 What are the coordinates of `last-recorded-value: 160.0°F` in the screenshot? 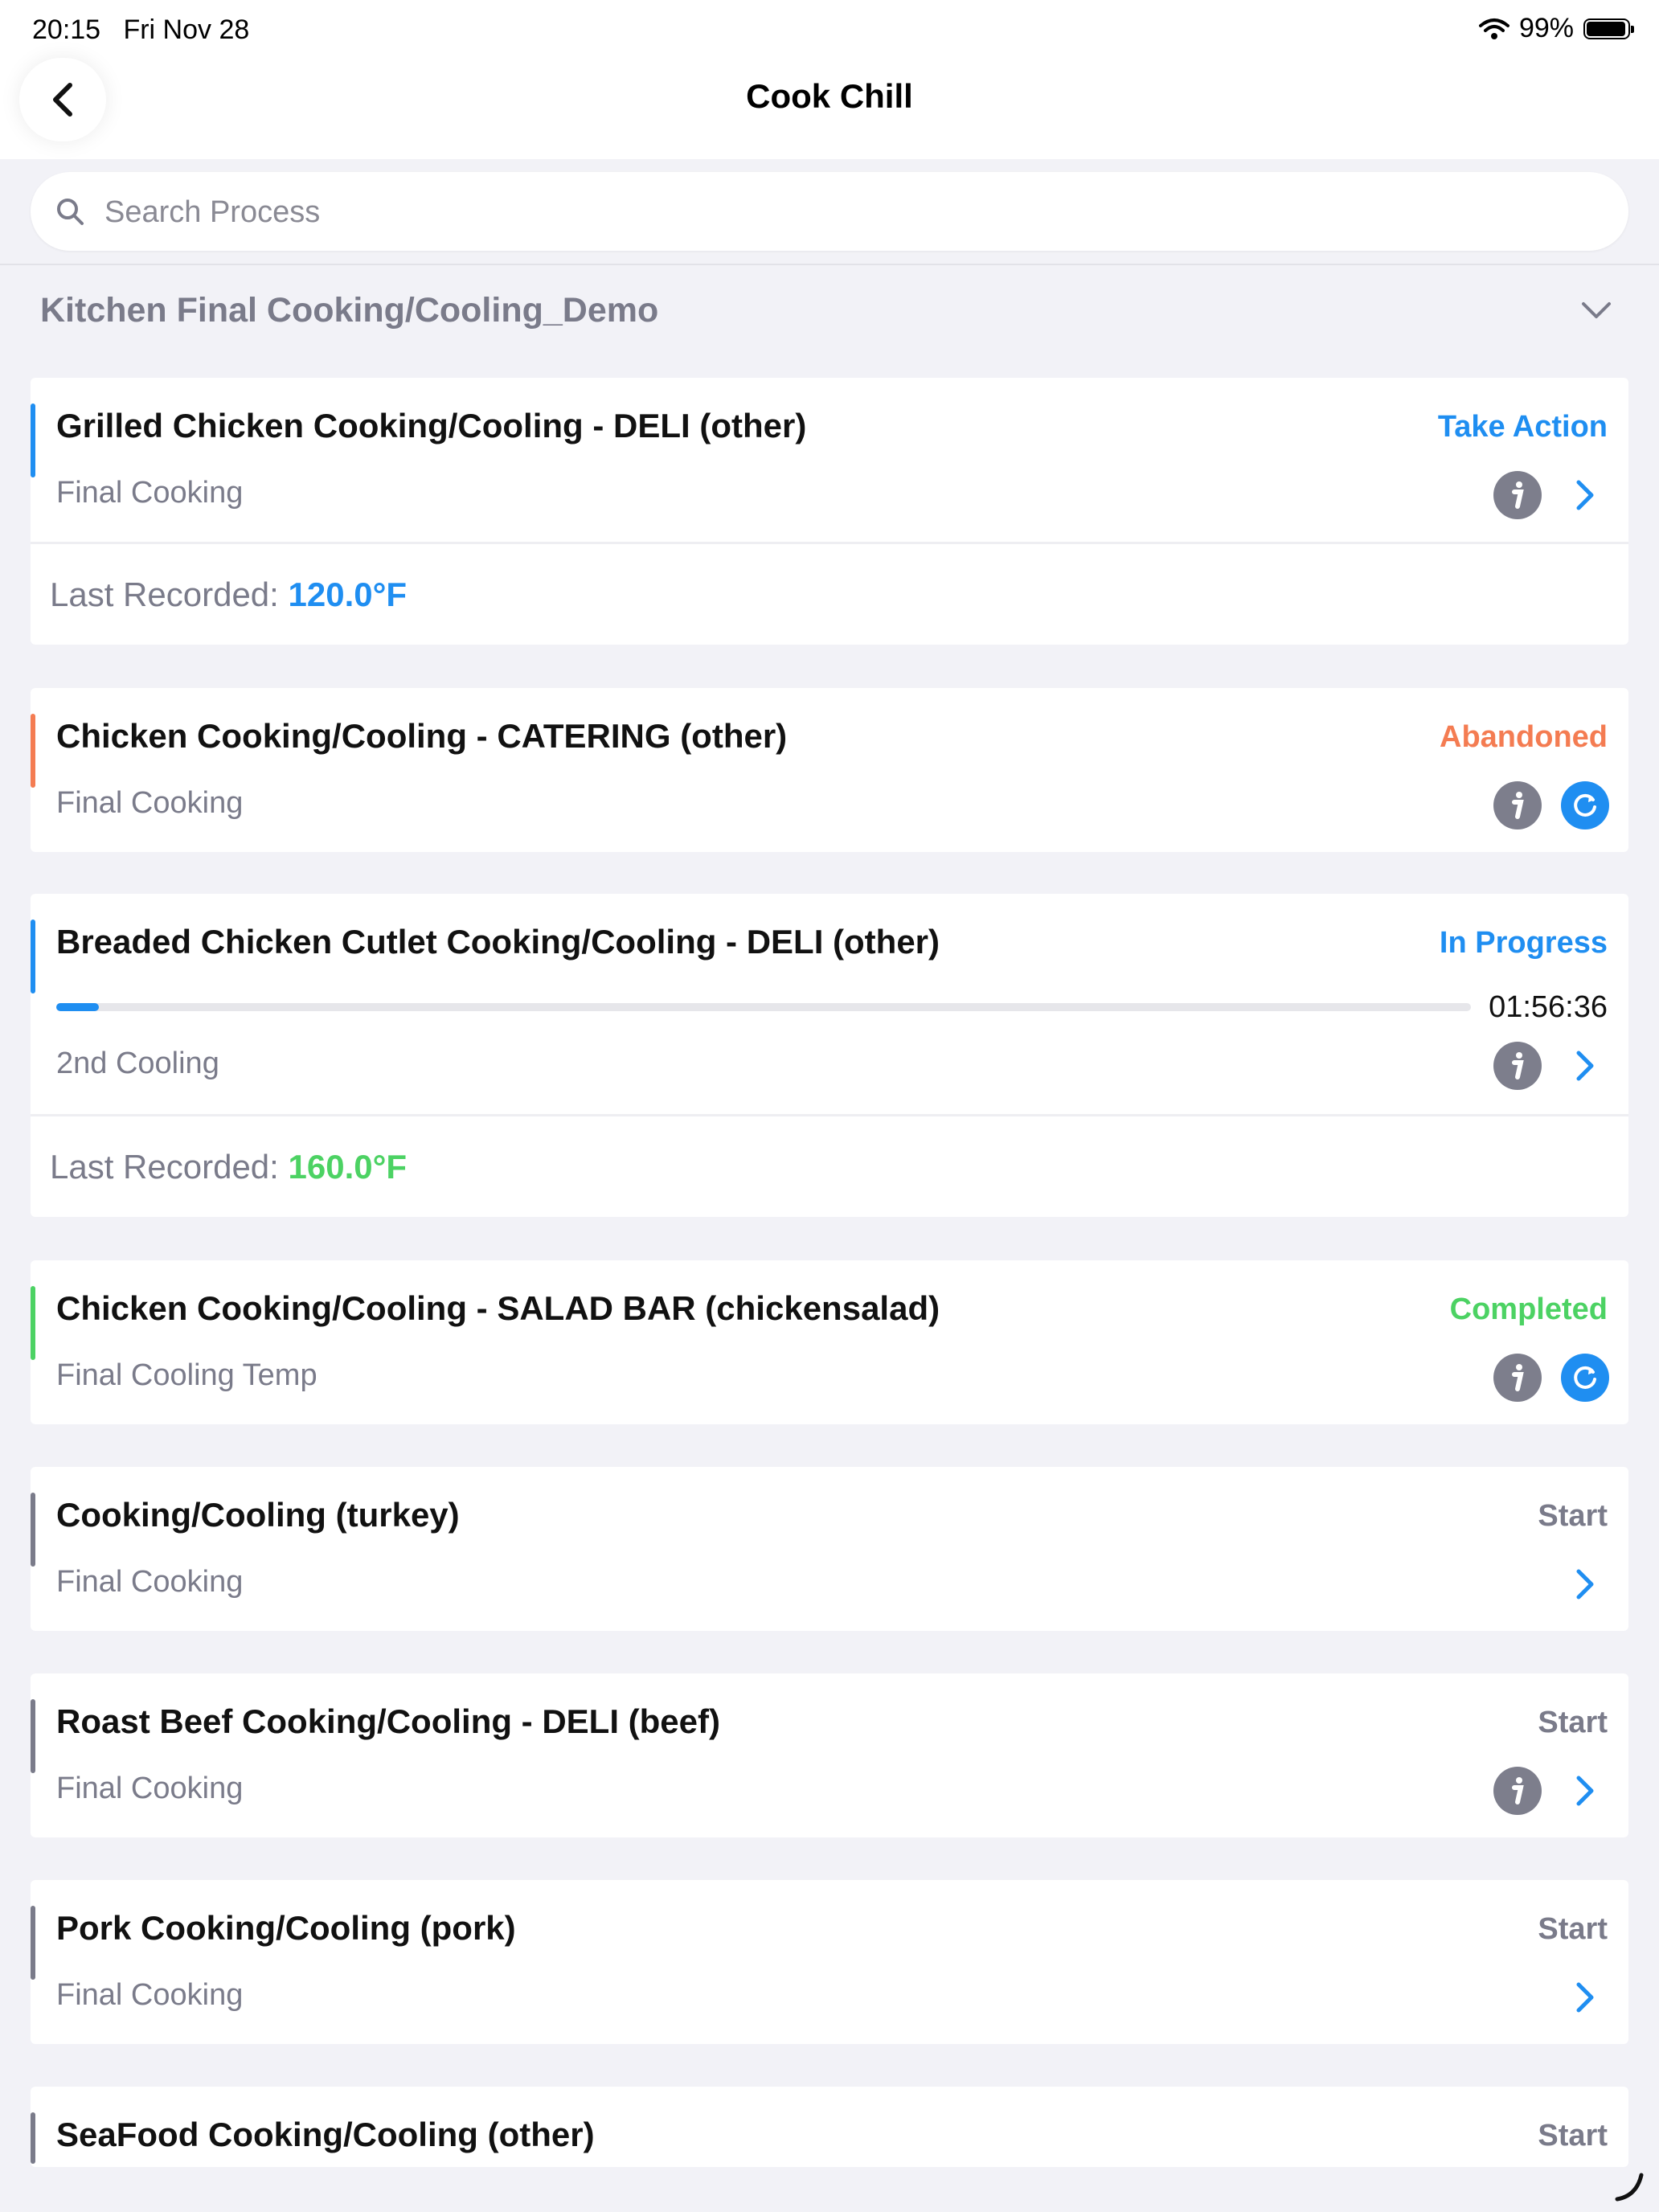 It's located at (348, 1167).